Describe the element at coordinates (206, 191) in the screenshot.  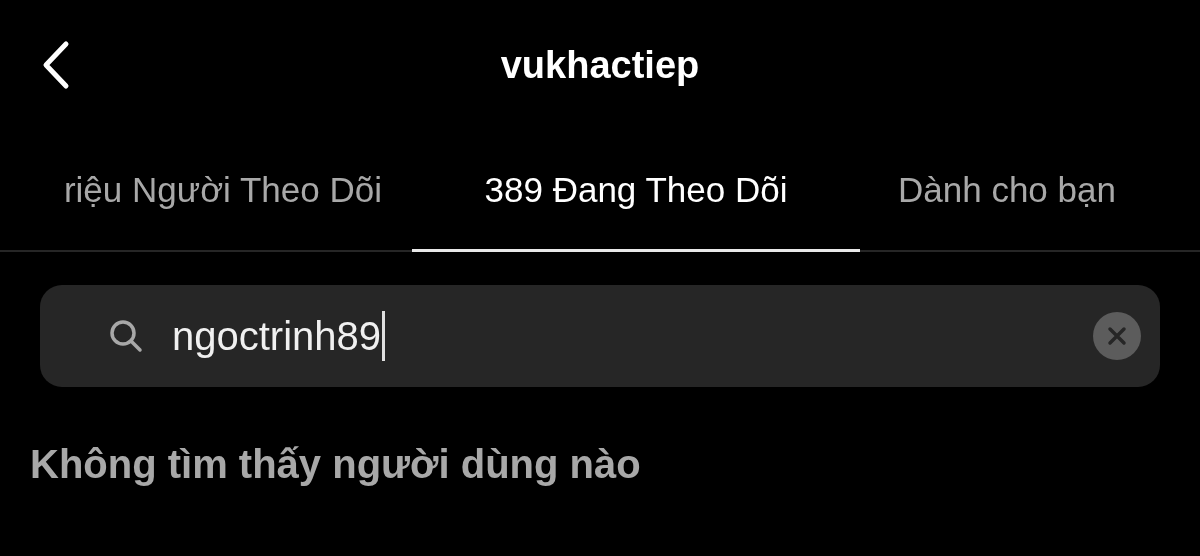
I see `tab: riệu Người Theo Dõi` at that location.